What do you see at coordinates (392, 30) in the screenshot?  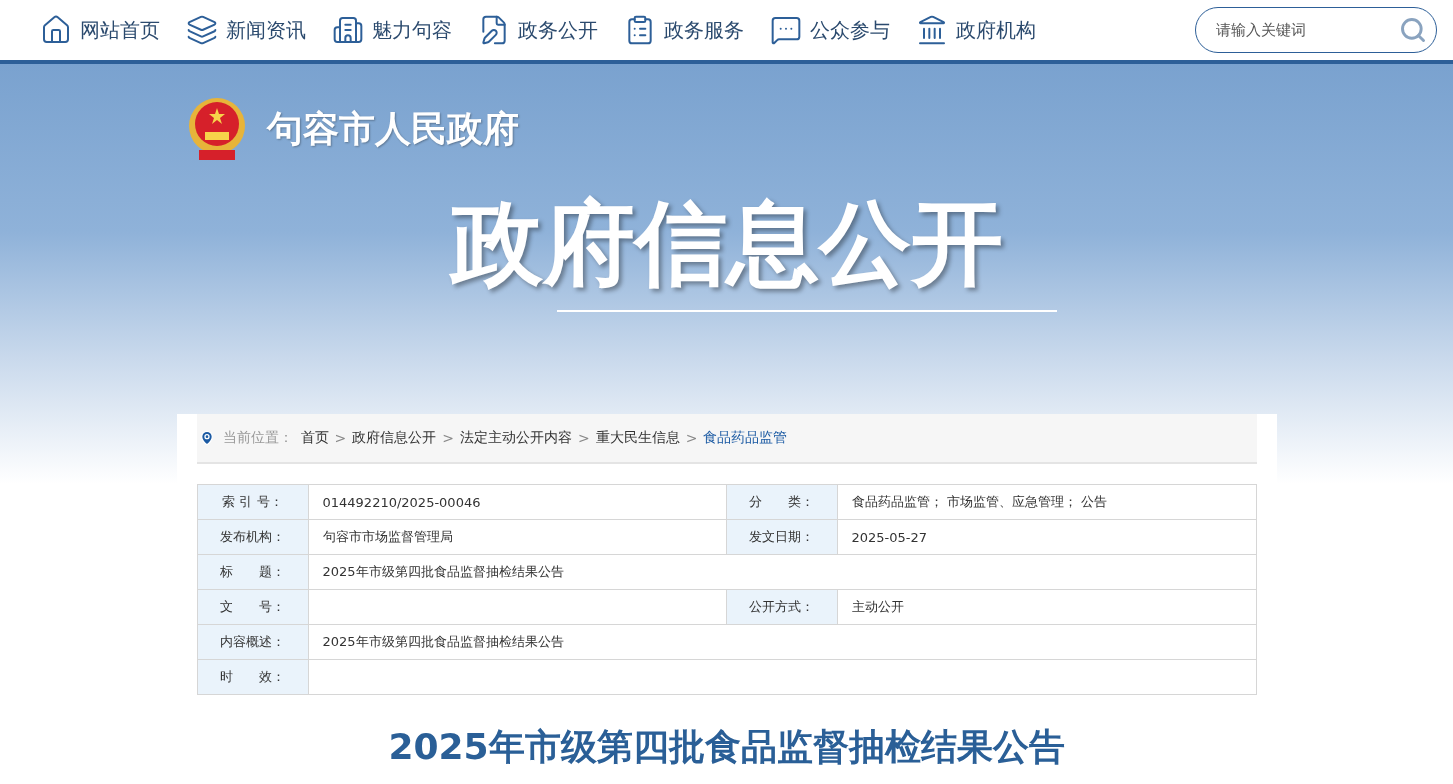 I see `nav-link: 魅力句容` at bounding box center [392, 30].